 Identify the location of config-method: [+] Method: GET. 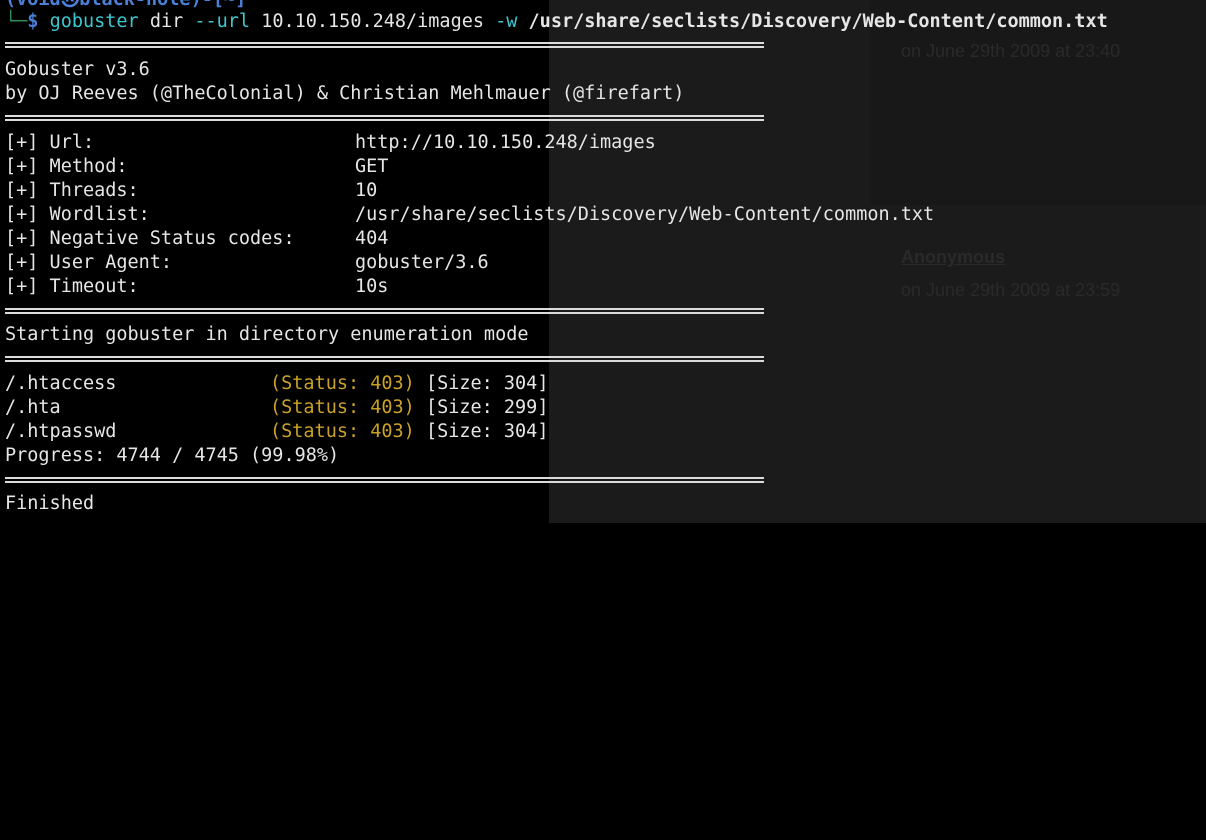
(197, 166).